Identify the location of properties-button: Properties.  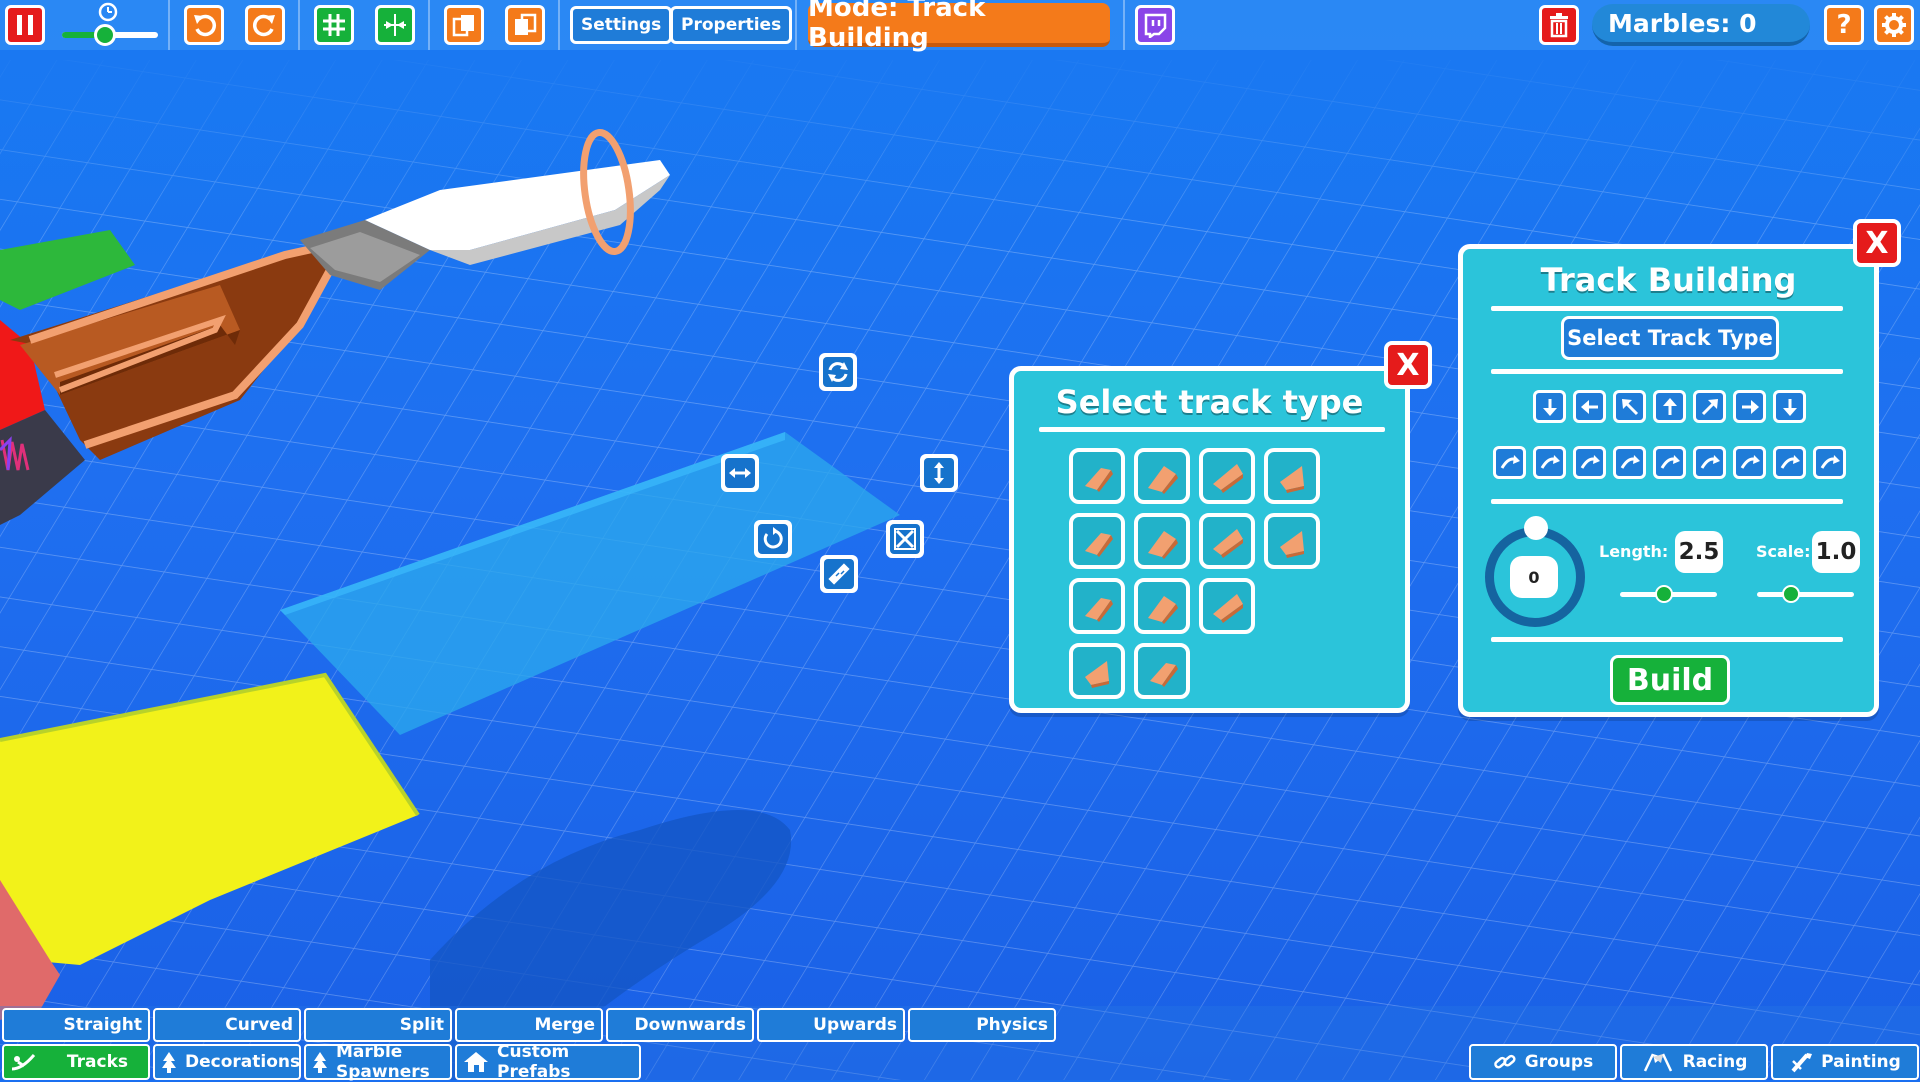
(731, 25).